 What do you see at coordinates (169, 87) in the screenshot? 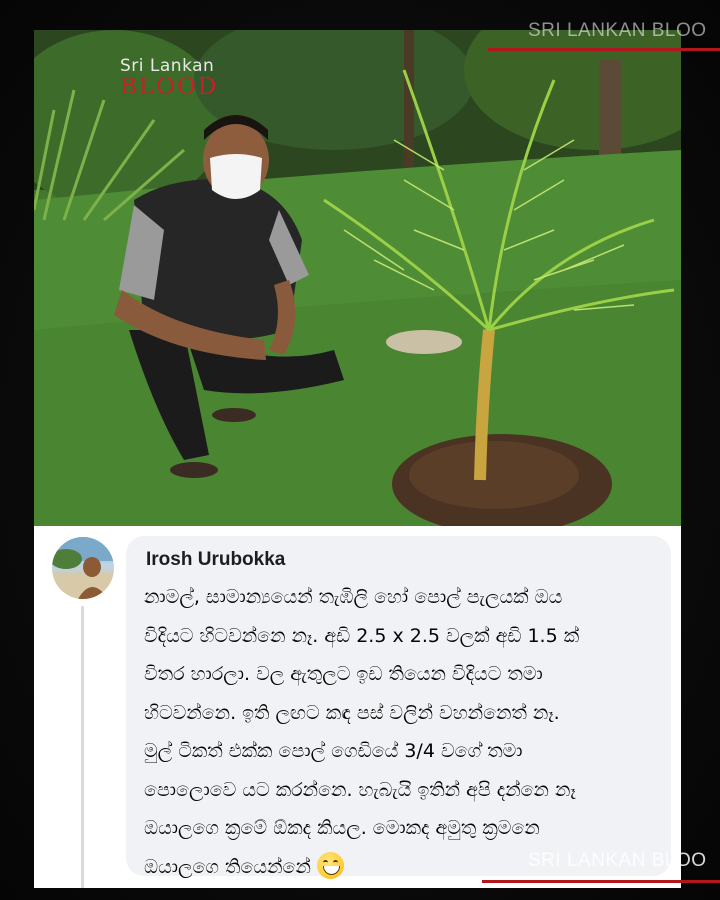
I see `logo-line2: BLOOD` at bounding box center [169, 87].